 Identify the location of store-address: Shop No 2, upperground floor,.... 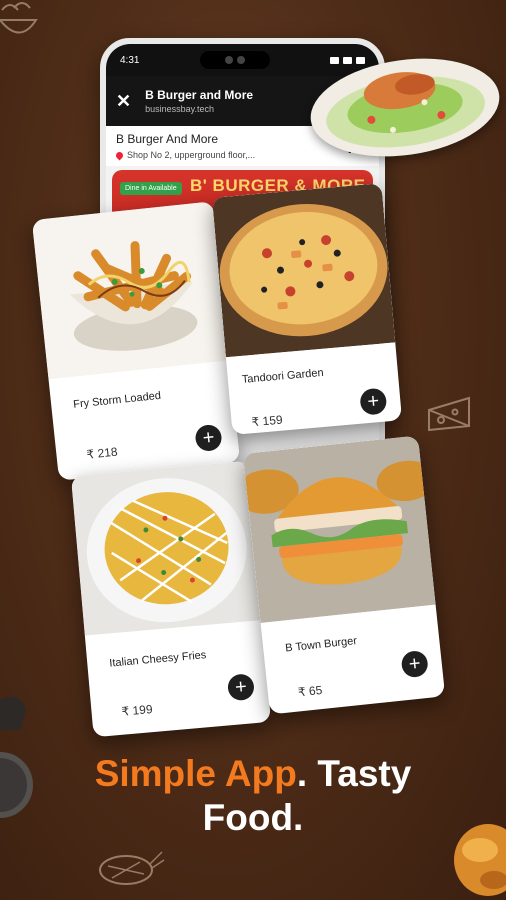
(241, 155).